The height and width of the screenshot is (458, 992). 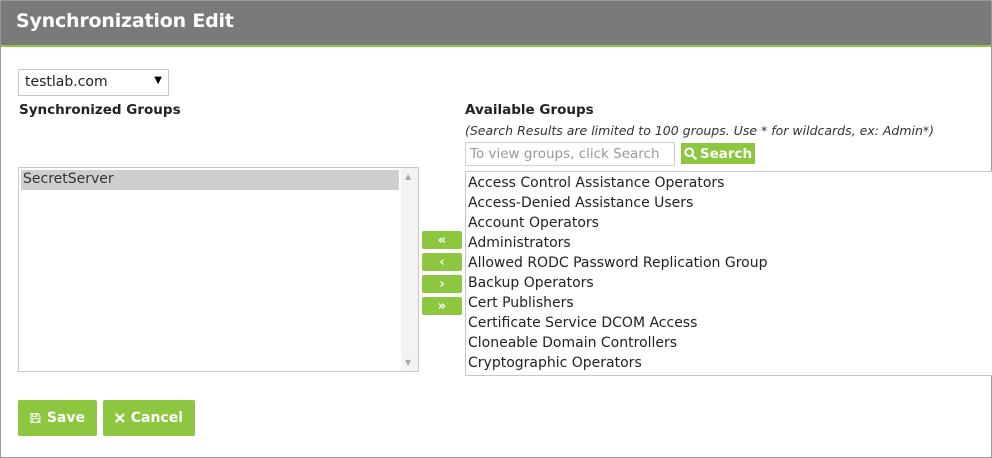 I want to click on remove-group-button: ›, so click(x=442, y=284).